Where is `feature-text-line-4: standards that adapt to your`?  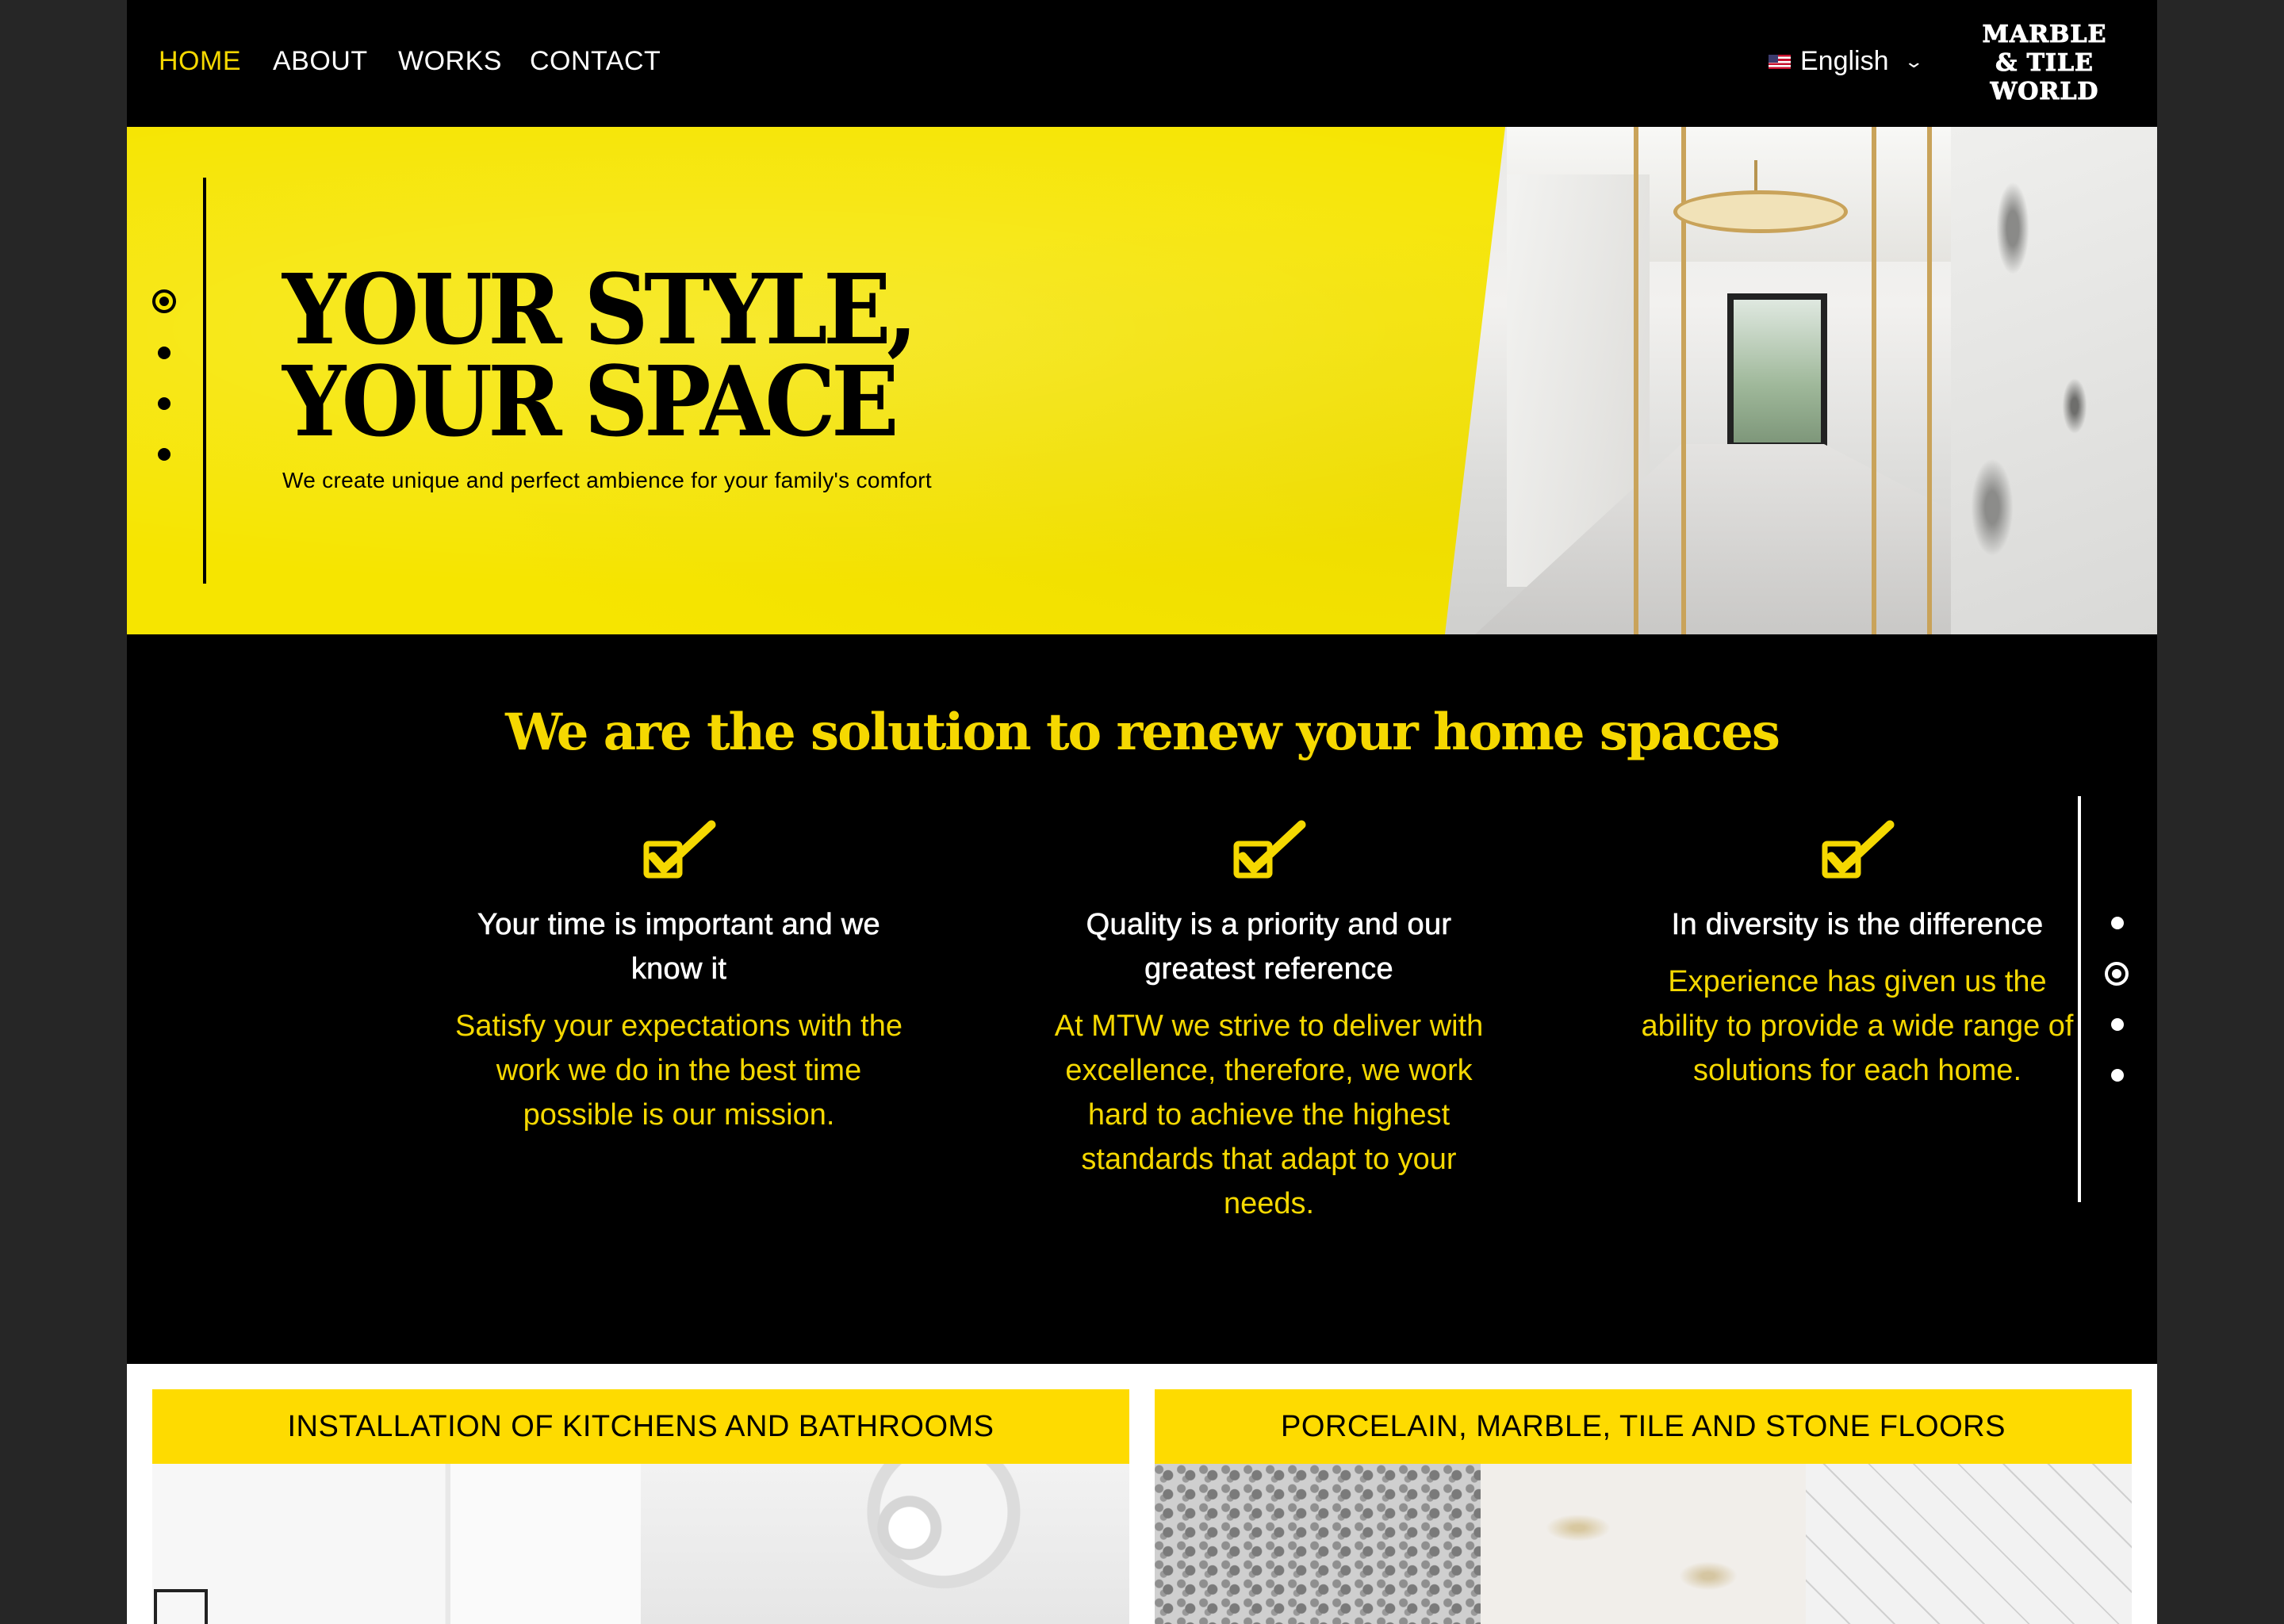 feature-text-line-4: standards that adapt to your is located at coordinates (1269, 1159).